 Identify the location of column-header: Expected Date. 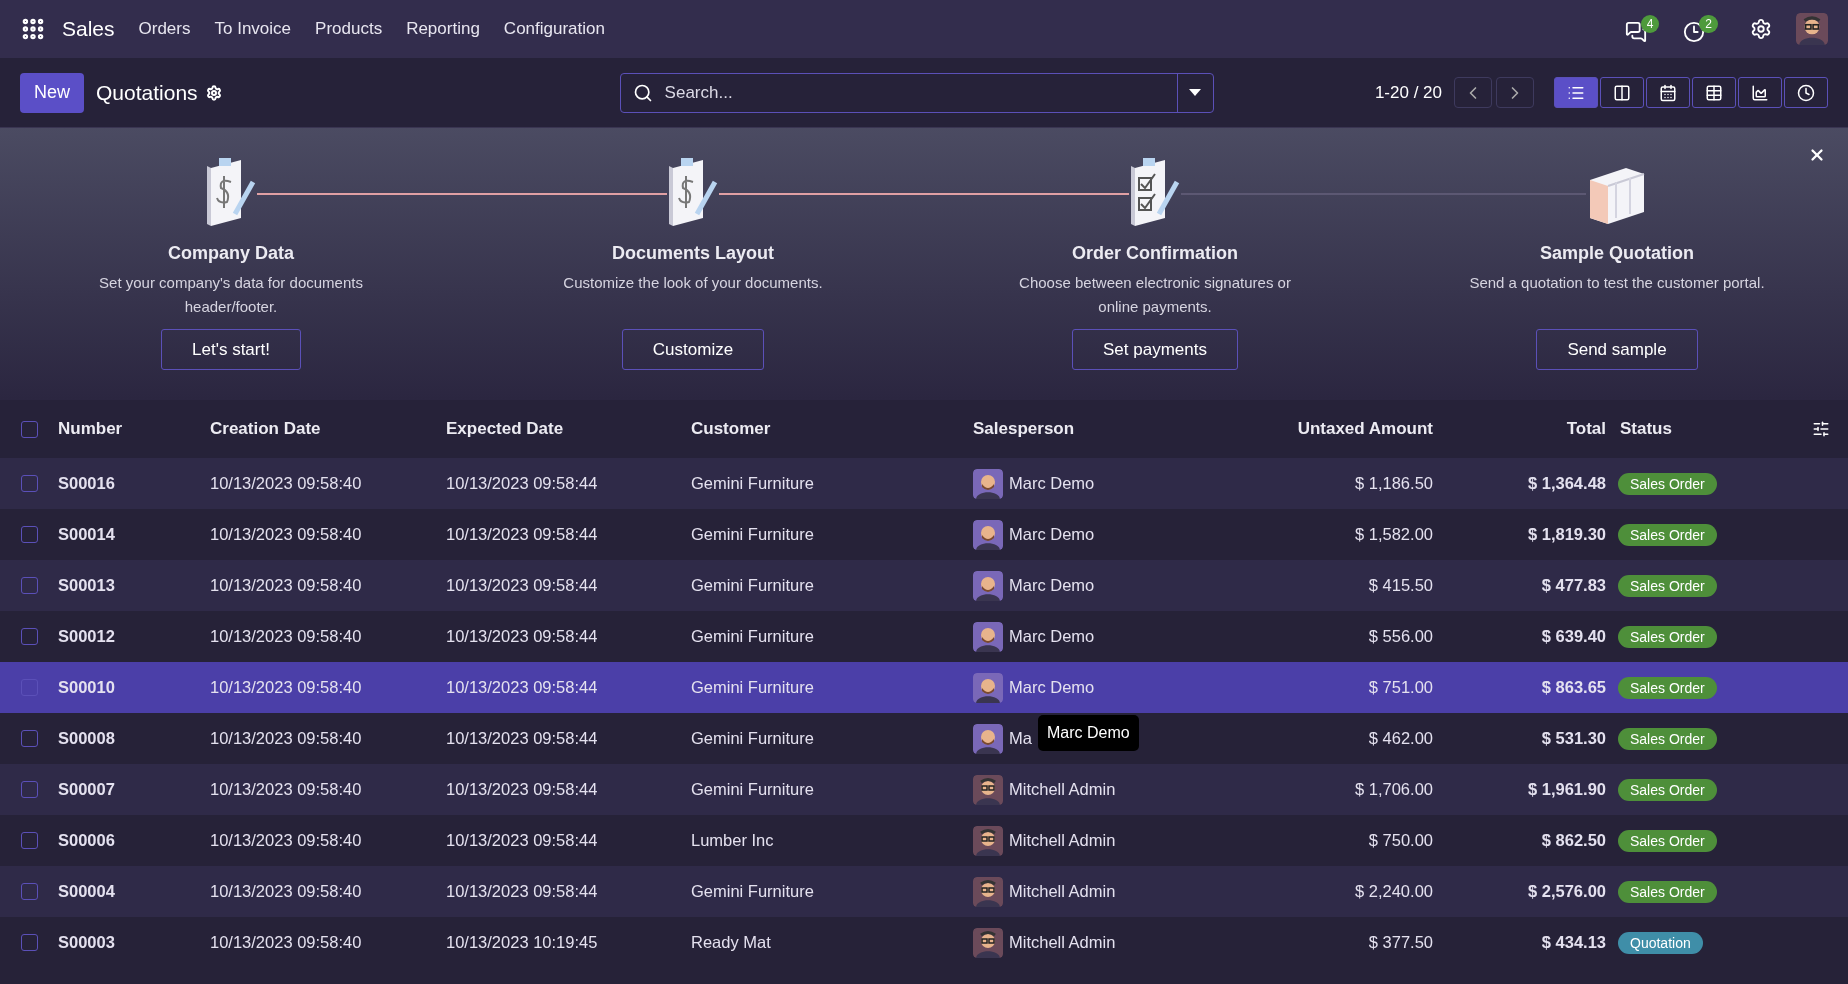
(568, 429).